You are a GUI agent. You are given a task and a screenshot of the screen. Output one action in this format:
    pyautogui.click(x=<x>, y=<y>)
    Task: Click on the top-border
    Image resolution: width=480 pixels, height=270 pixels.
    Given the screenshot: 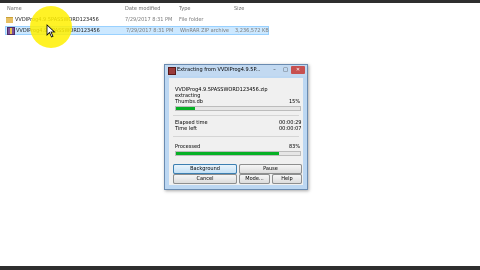 What is the action you would take?
    pyautogui.click(x=240, y=1)
    